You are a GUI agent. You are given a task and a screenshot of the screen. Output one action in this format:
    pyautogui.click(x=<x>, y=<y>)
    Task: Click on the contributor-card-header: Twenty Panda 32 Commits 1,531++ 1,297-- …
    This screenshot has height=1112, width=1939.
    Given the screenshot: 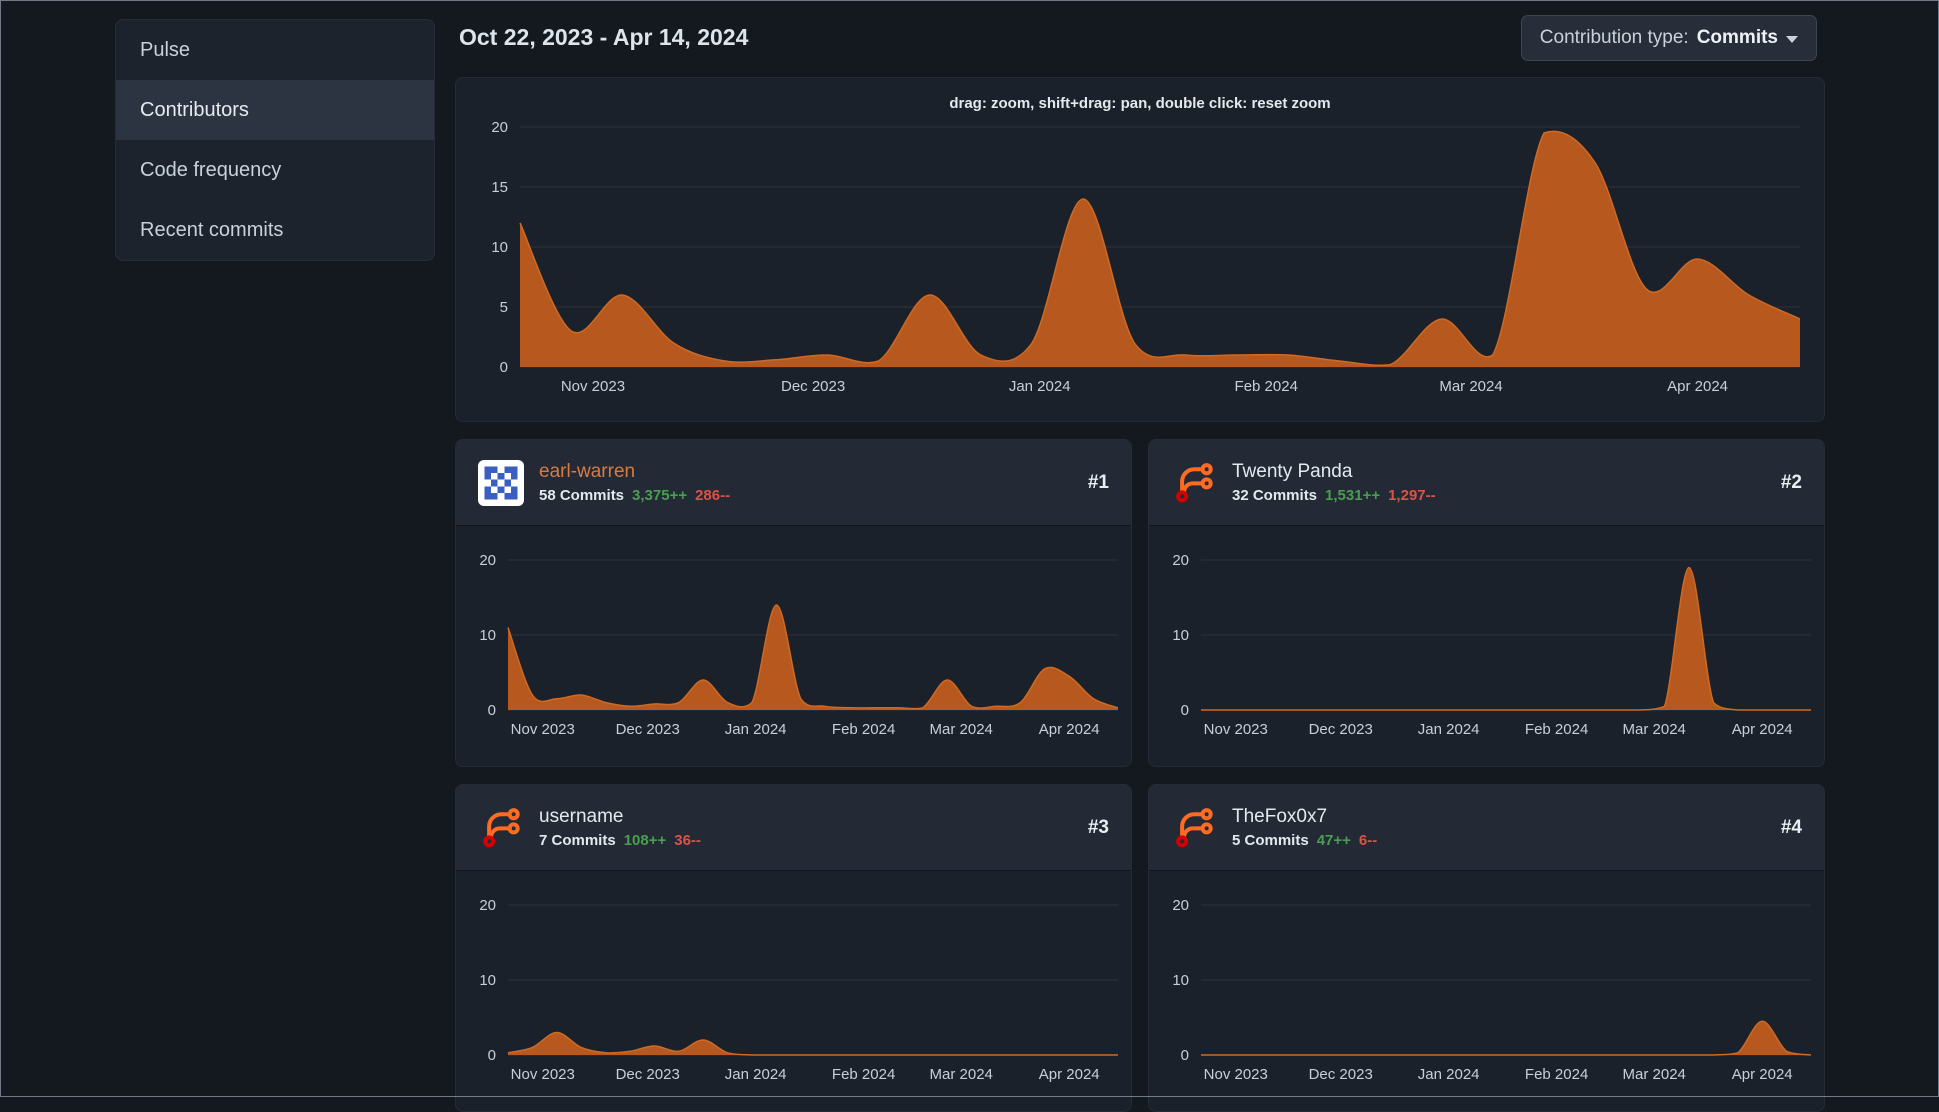 What is the action you would take?
    pyautogui.click(x=1486, y=483)
    